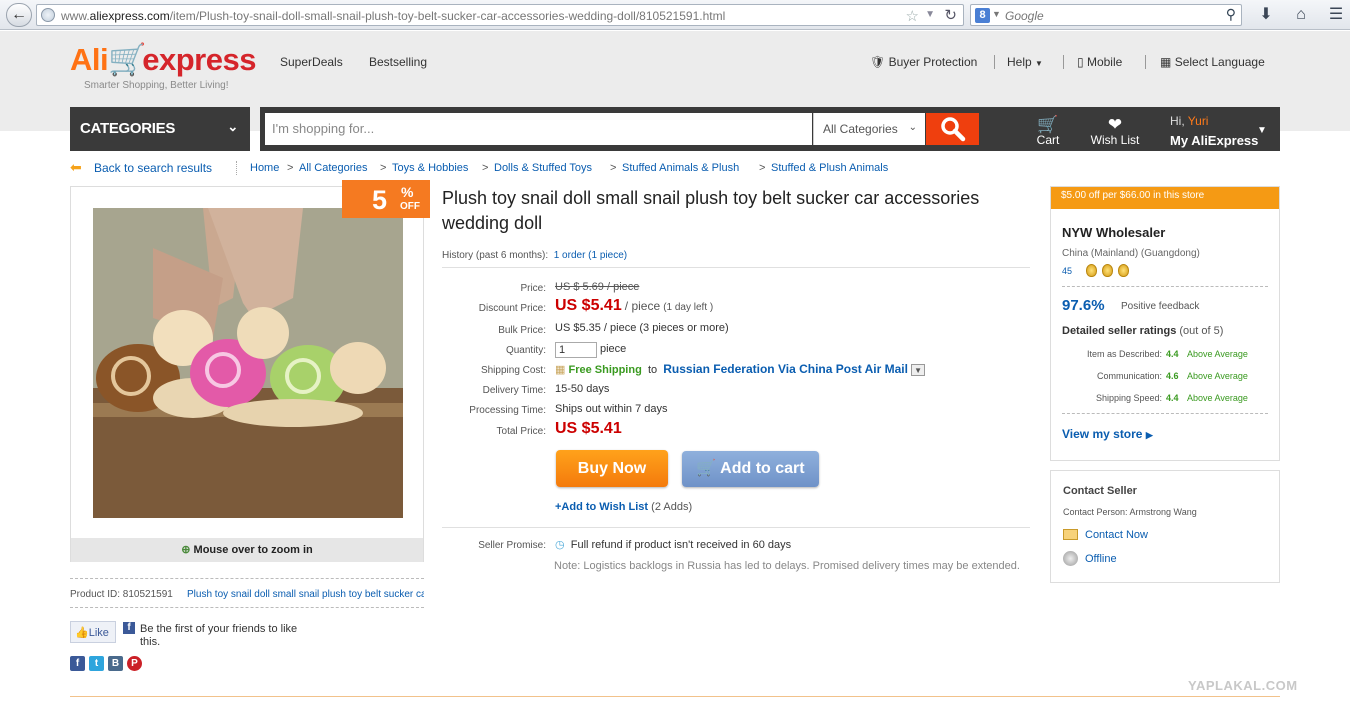 Image resolution: width=1350 pixels, height=715 pixels. I want to click on total-price-label: Total Price:, so click(521, 431).